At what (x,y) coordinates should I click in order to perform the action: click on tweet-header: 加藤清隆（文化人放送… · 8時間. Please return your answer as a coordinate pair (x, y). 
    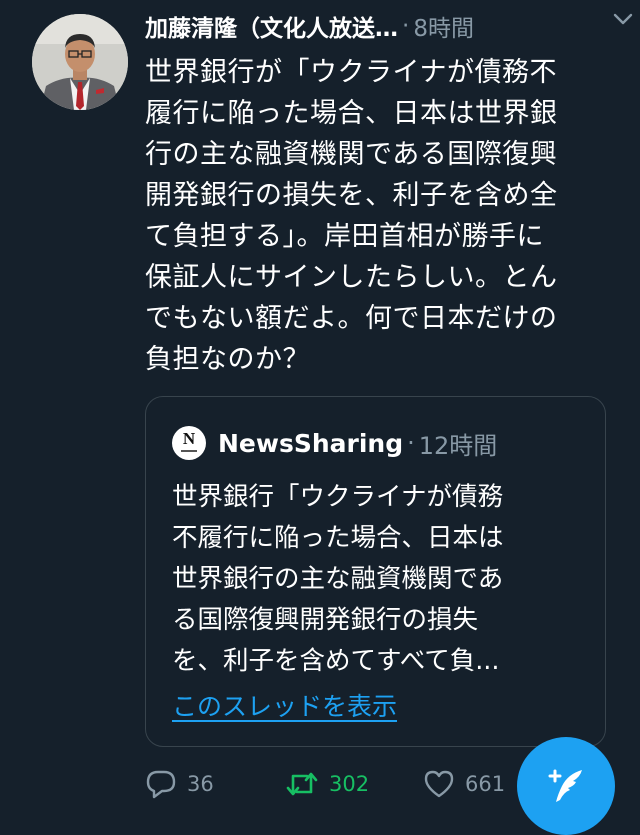
    Looking at the image, I should click on (380, 26).